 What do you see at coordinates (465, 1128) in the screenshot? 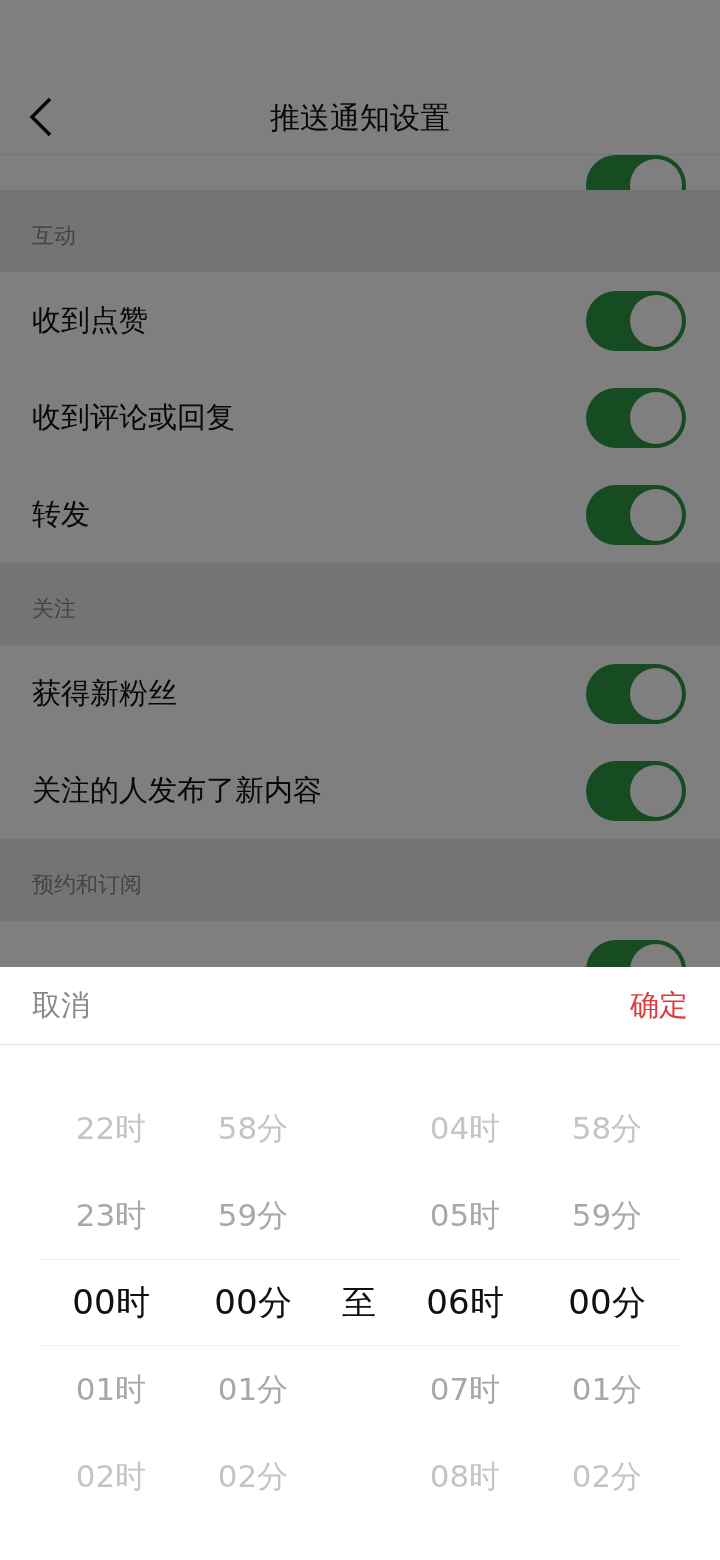
I see `wheel-option: 04时` at bounding box center [465, 1128].